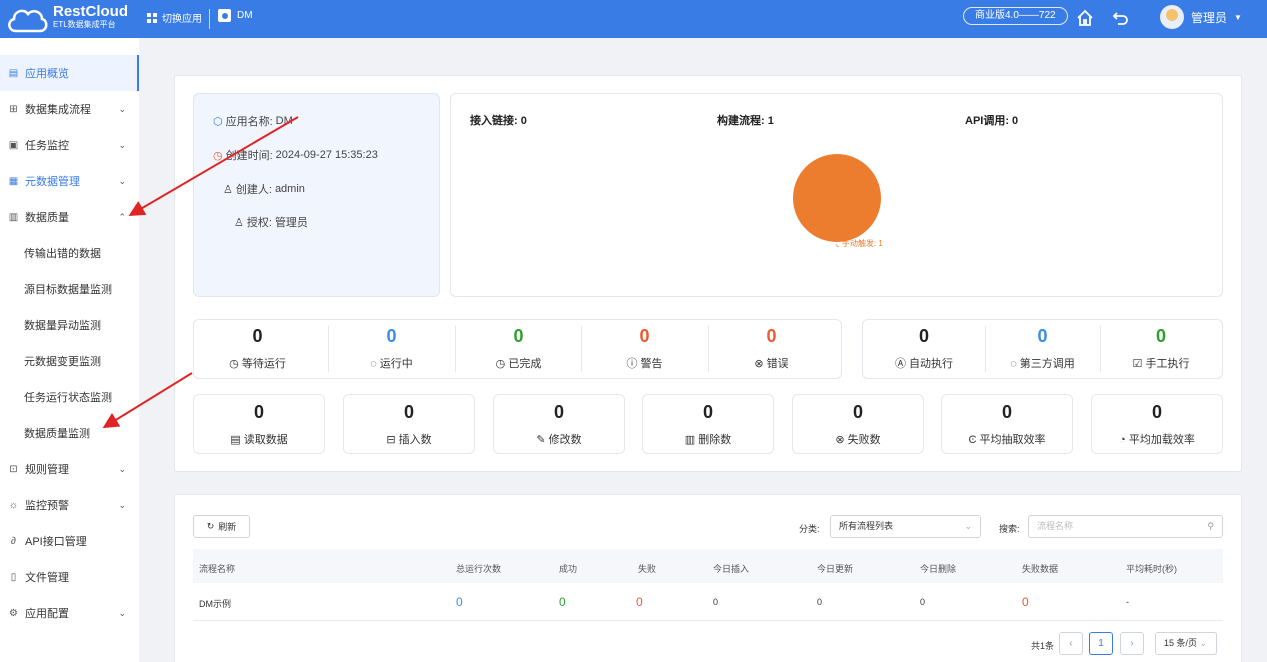 This screenshot has height=662, width=1267. I want to click on column-header: 流程名称, so click(217, 569).